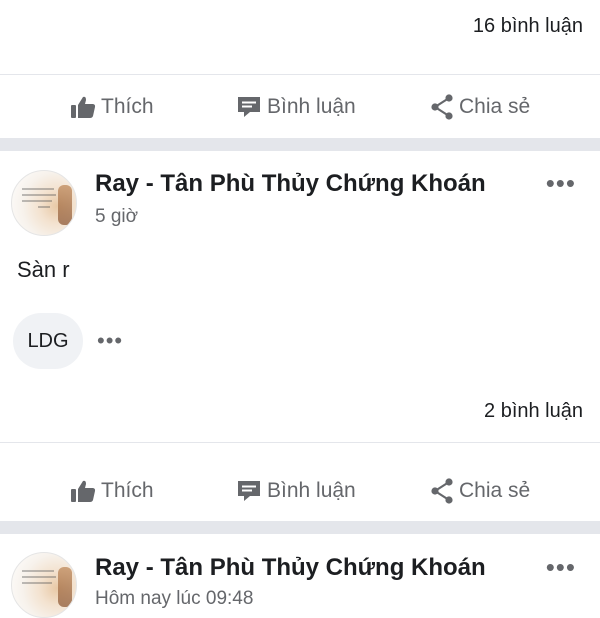 The width and height of the screenshot is (600, 618). Describe the element at coordinates (533, 411) in the screenshot. I see `comments-count: 2 bình luận` at that location.